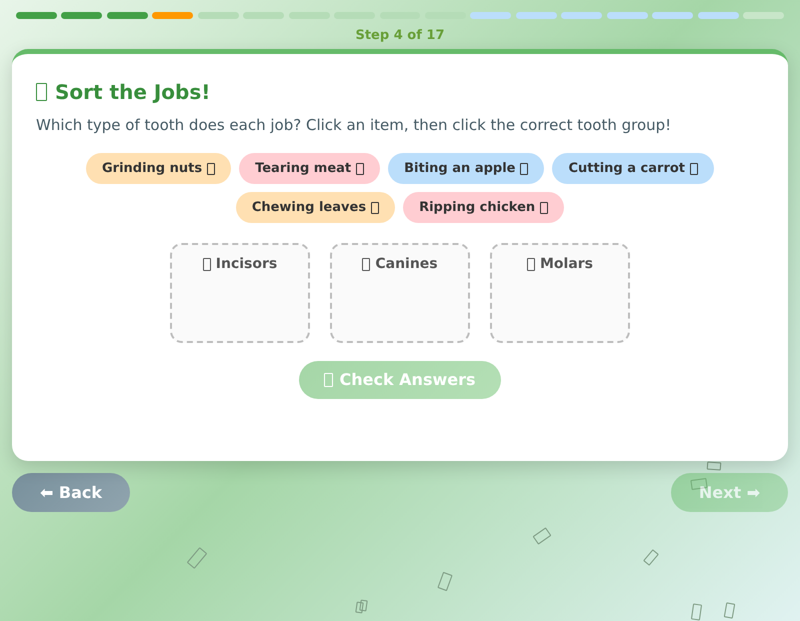  What do you see at coordinates (399, 36) in the screenshot?
I see `step-counter: Step 4 of 17` at bounding box center [399, 36].